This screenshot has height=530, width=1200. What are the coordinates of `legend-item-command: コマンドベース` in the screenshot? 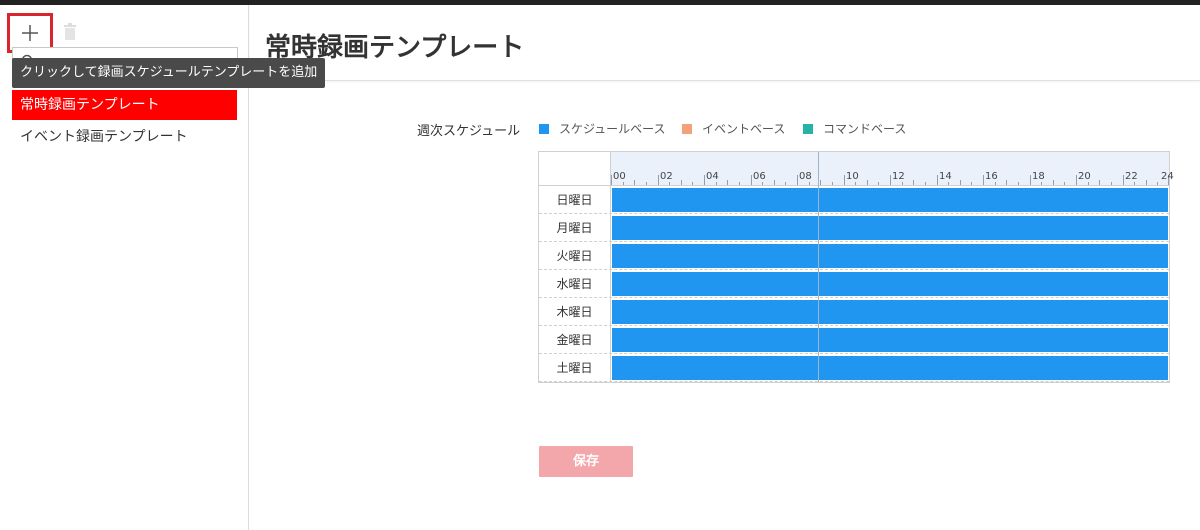 It's located at (854, 128).